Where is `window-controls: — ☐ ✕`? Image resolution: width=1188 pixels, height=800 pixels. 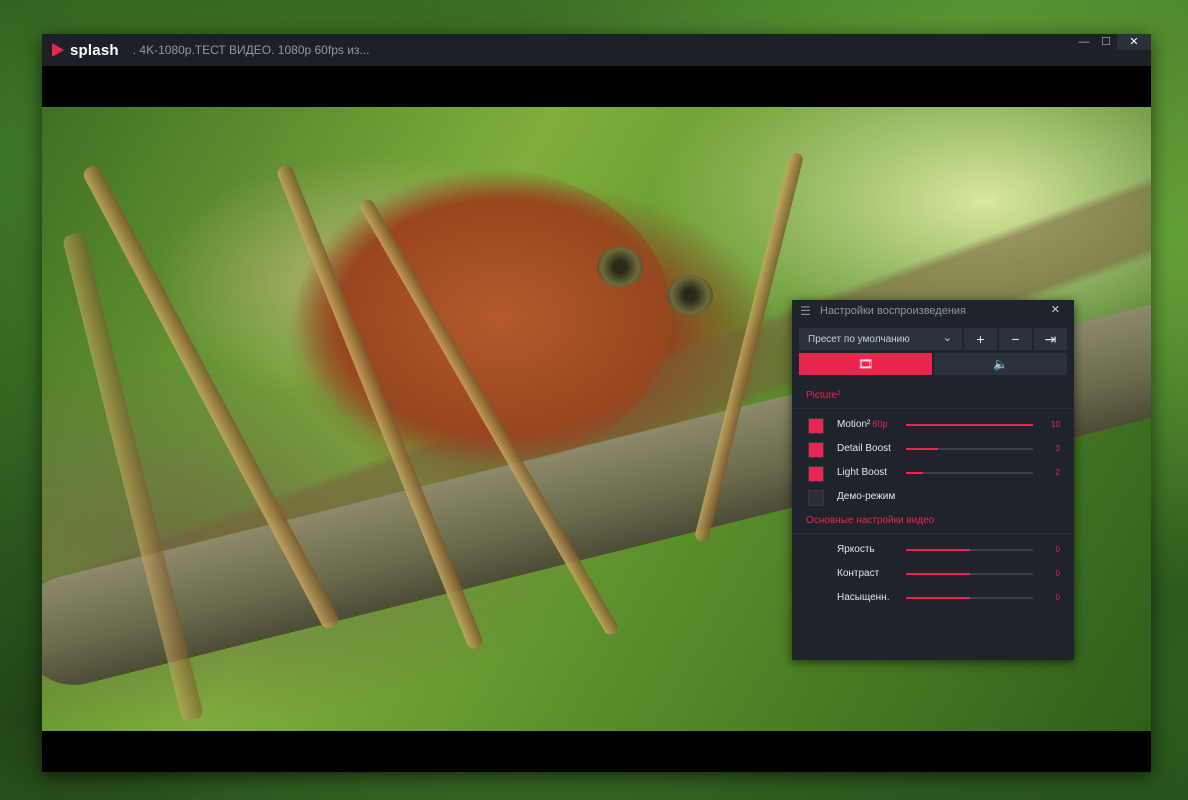 window-controls: — ☐ ✕ is located at coordinates (1112, 43).